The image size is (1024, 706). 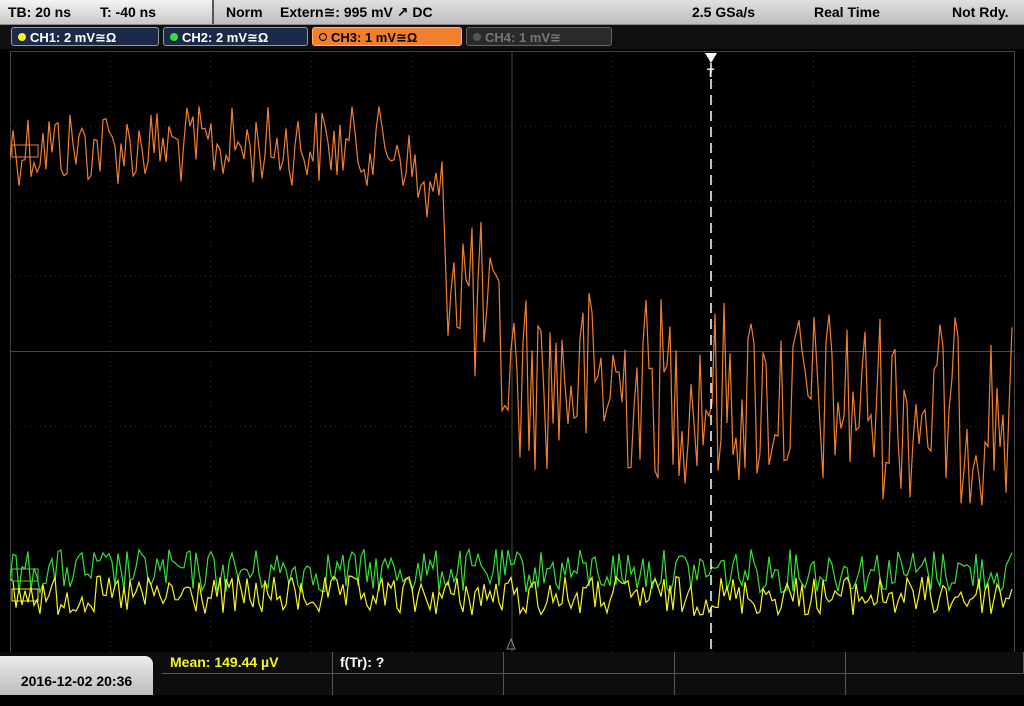 What do you see at coordinates (724, 12) in the screenshot?
I see `sample-rate-label: 2.5 GSa/s` at bounding box center [724, 12].